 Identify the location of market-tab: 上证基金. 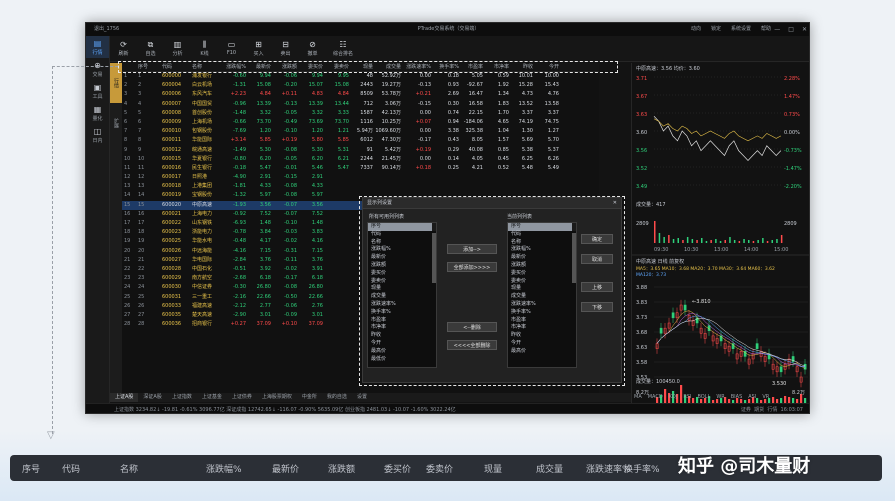
(212, 397).